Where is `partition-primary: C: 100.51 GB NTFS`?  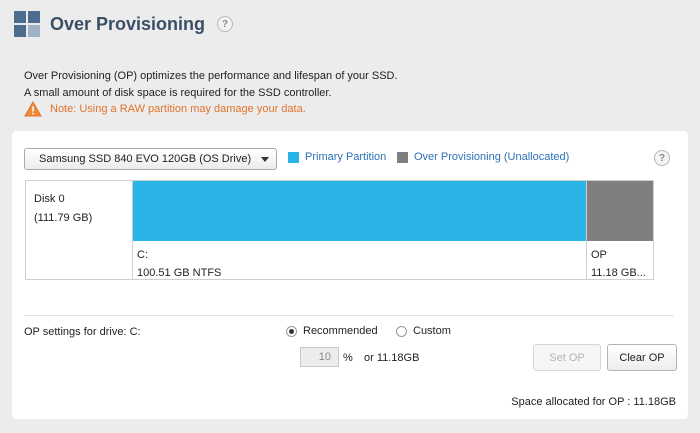
partition-primary: C: 100.51 GB NTFS is located at coordinates (360, 230).